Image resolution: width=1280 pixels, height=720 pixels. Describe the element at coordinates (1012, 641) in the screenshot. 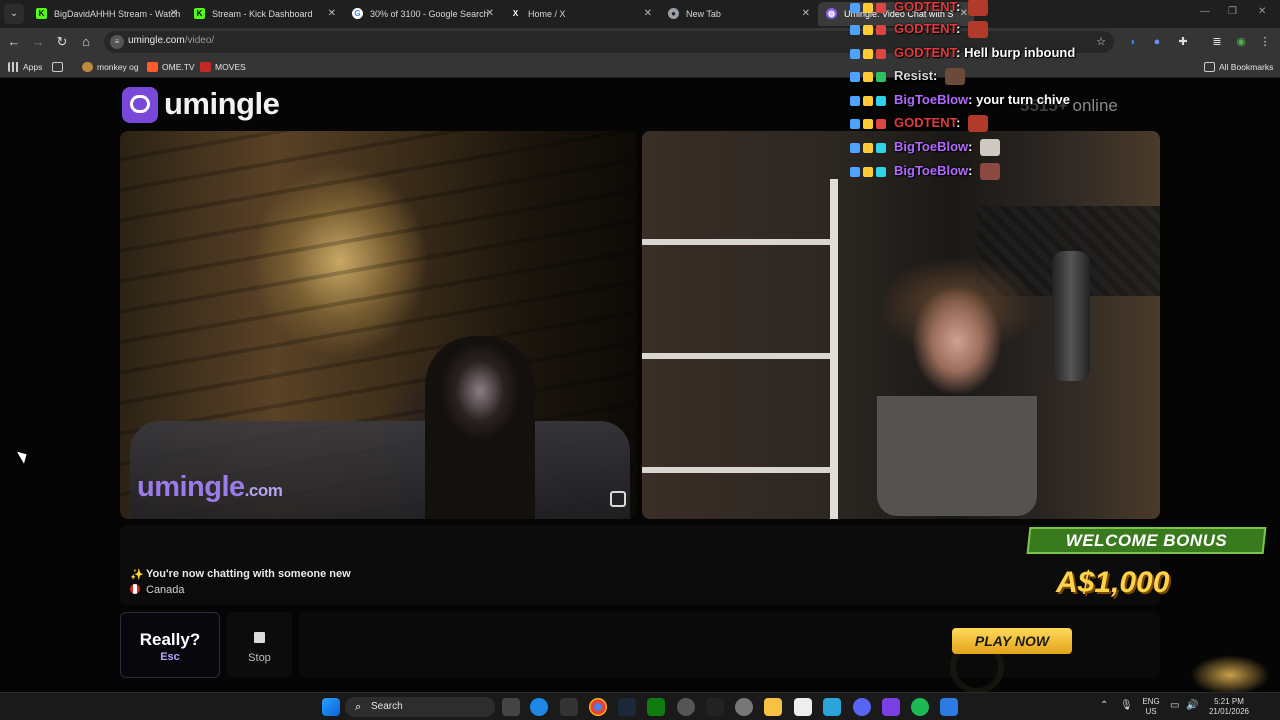

I see `ad-play-now-button: PLAY NOW` at that location.